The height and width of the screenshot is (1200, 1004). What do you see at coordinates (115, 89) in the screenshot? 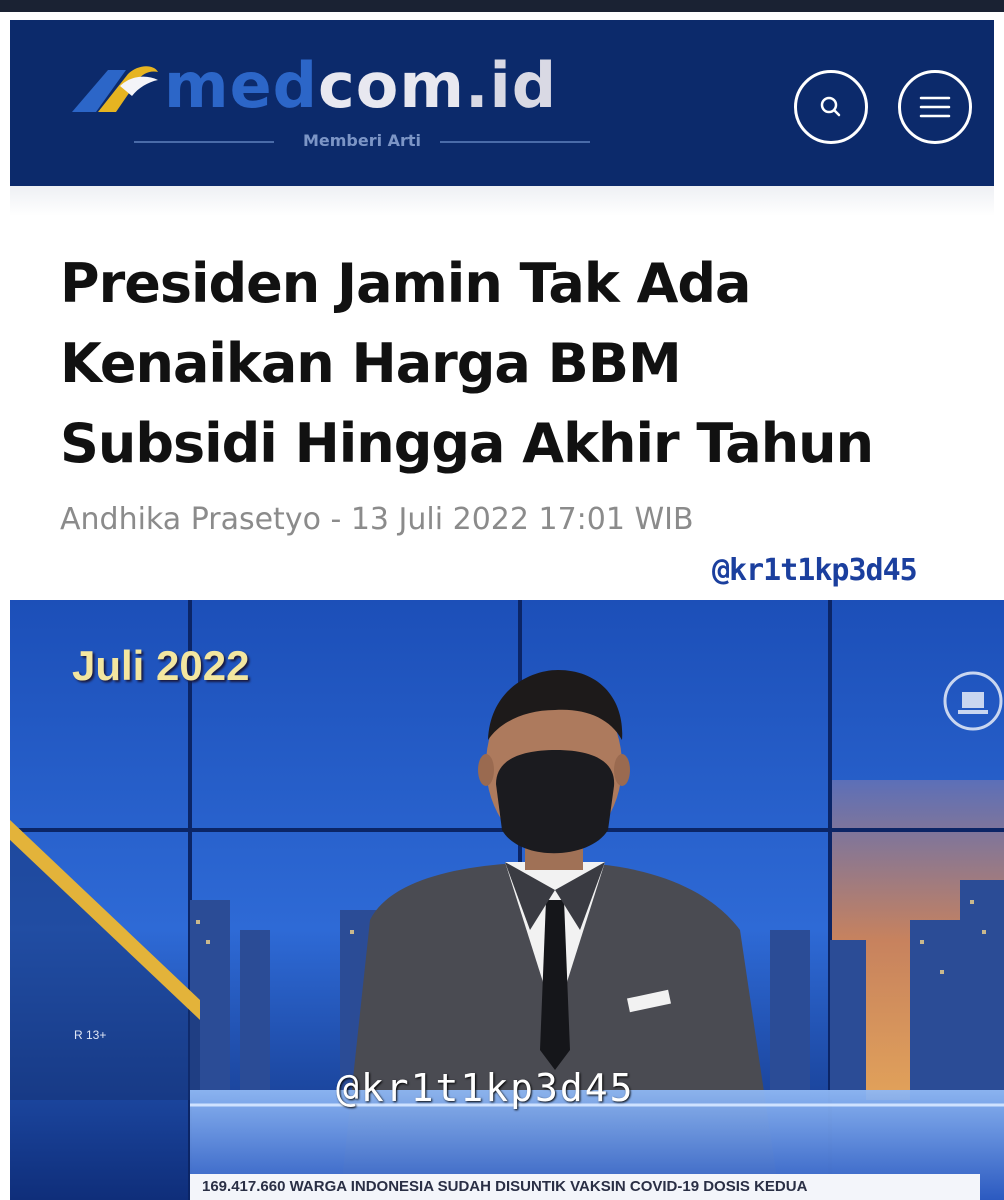
I see `eagle-logo-icon` at bounding box center [115, 89].